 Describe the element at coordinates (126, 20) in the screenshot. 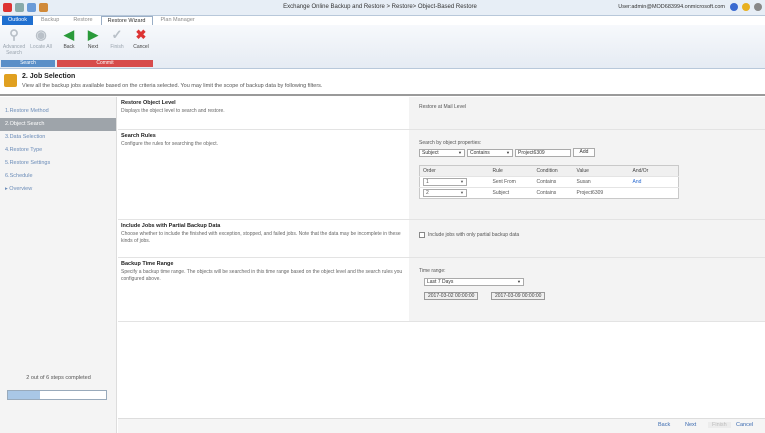

I see `tab-restore-wizard: Restore Wizard` at that location.